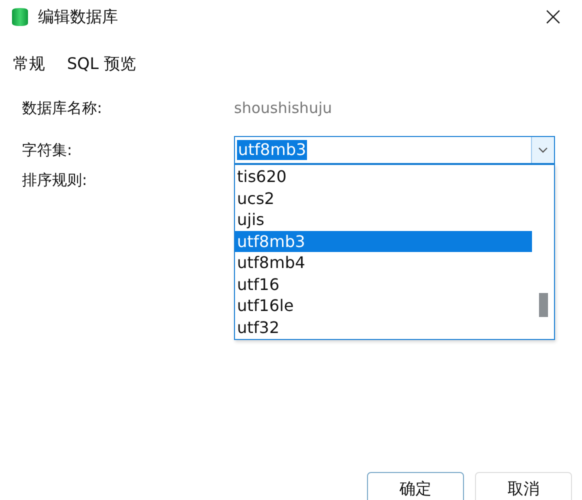 This screenshot has width=582, height=500. I want to click on ok-button: 确定, so click(415, 486).